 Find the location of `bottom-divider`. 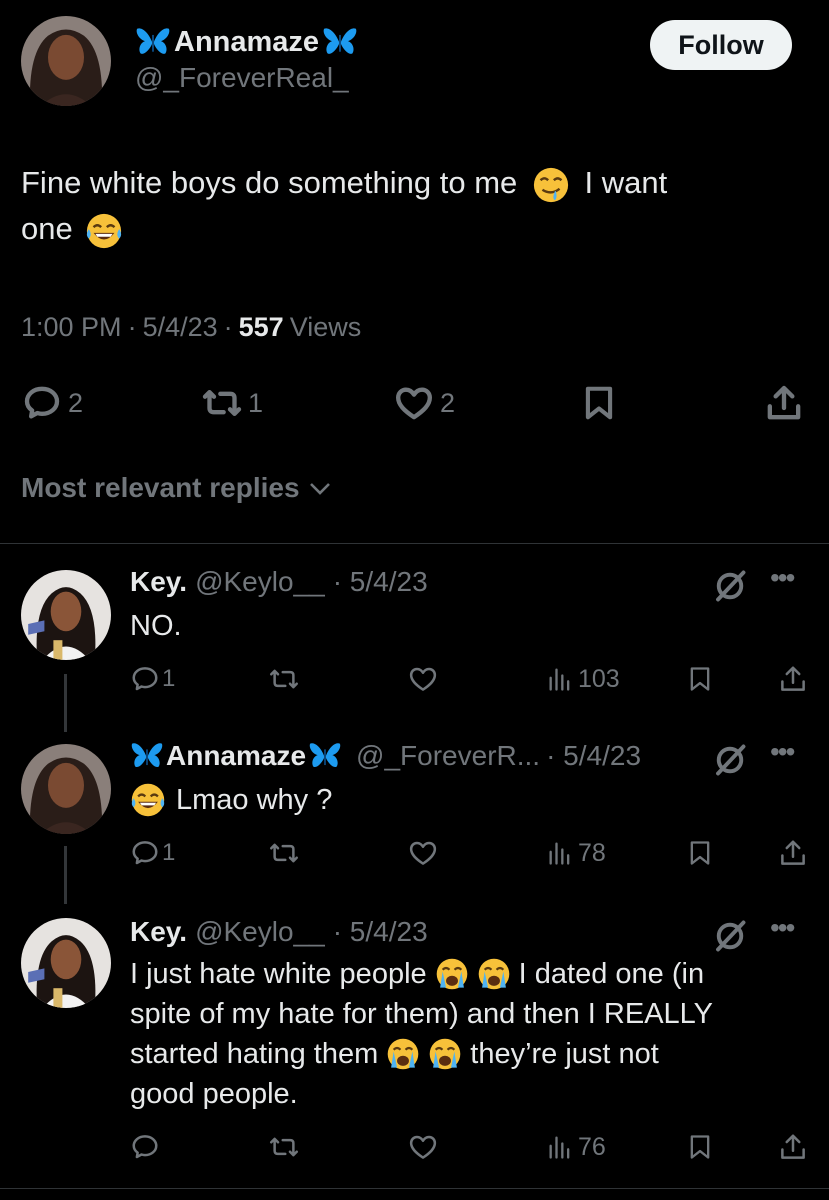

bottom-divider is located at coordinates (414, 1188).